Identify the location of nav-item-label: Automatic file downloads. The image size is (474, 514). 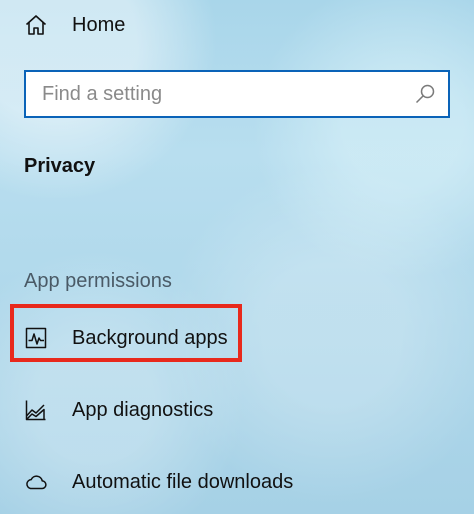
(183, 481).